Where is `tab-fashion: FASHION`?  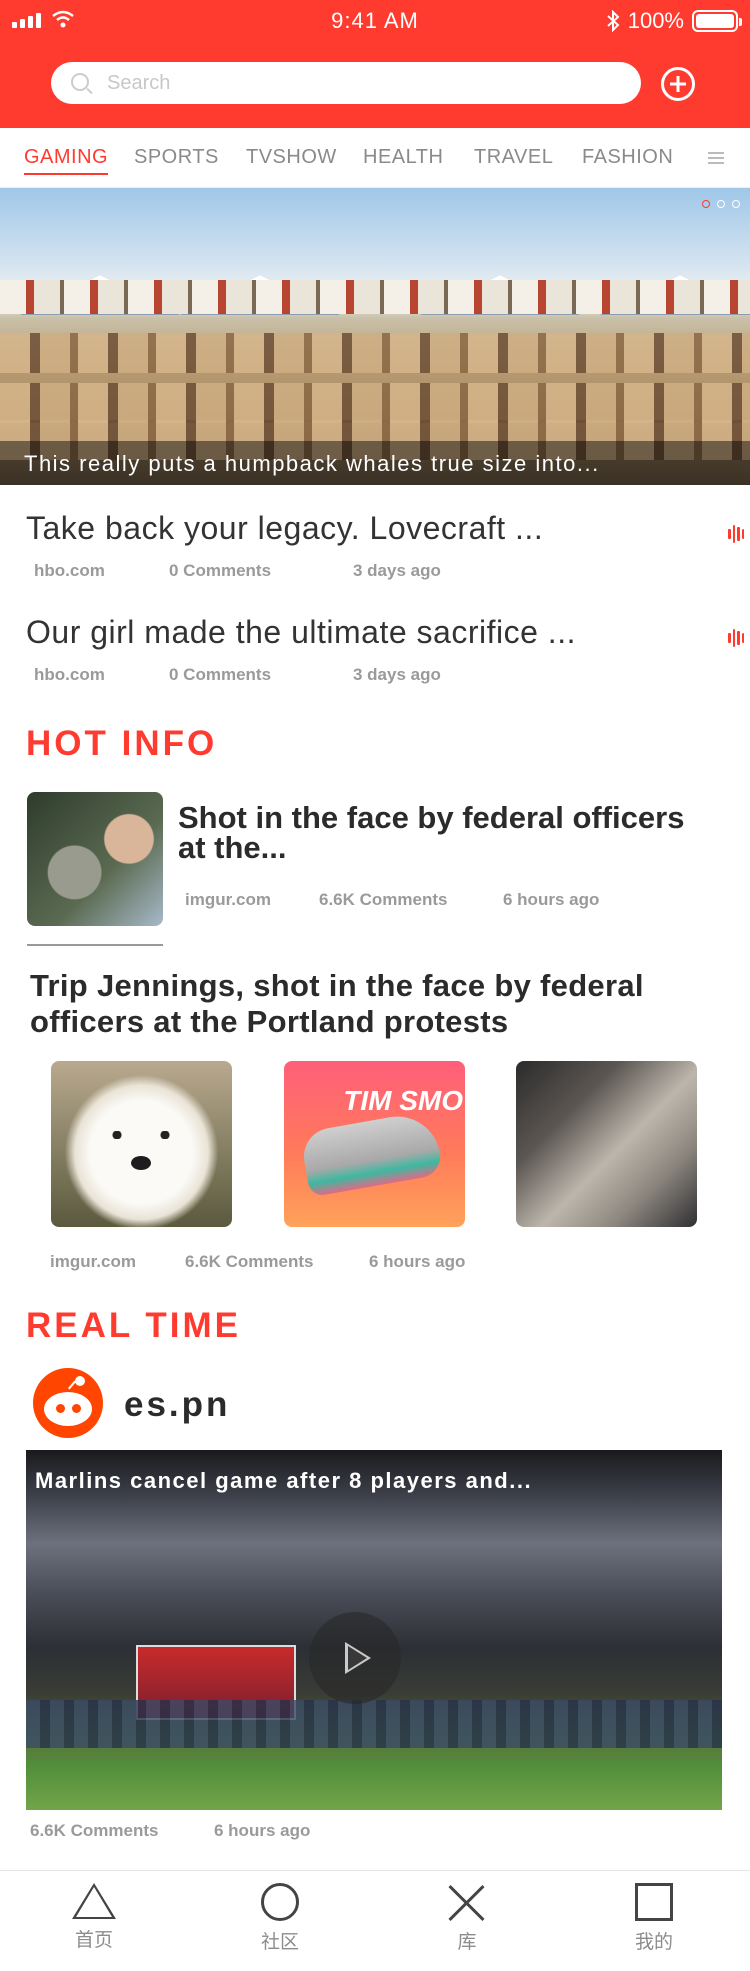 tab-fashion: FASHION is located at coordinates (627, 157).